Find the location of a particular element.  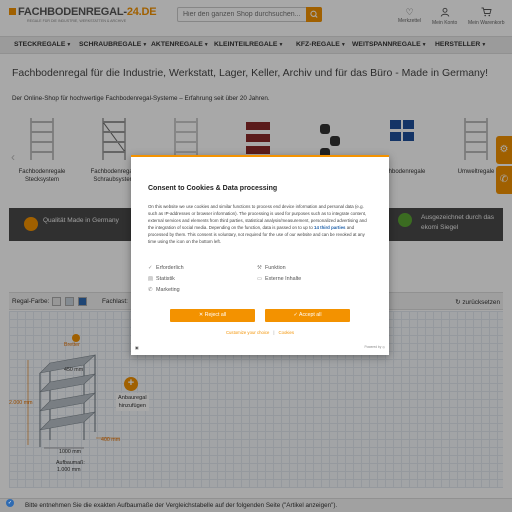

accept-all-button: ✓ Accept all is located at coordinates (307, 315).